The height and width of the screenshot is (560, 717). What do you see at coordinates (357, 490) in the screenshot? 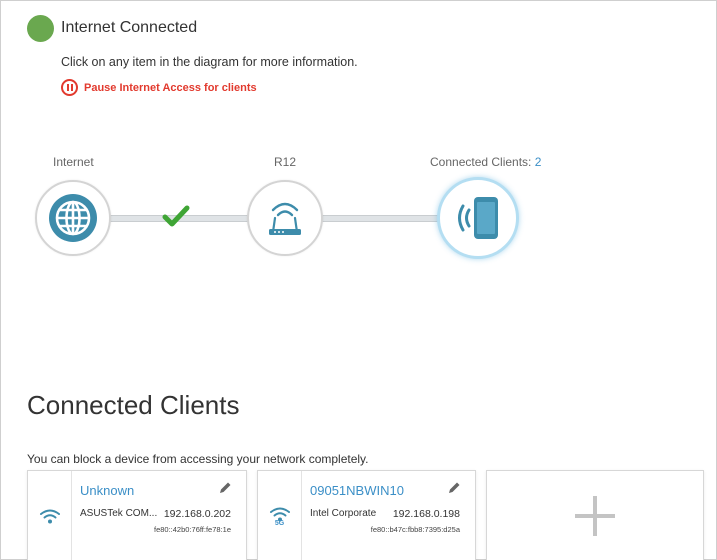
I see `client-name: 09051NBWIN10` at bounding box center [357, 490].